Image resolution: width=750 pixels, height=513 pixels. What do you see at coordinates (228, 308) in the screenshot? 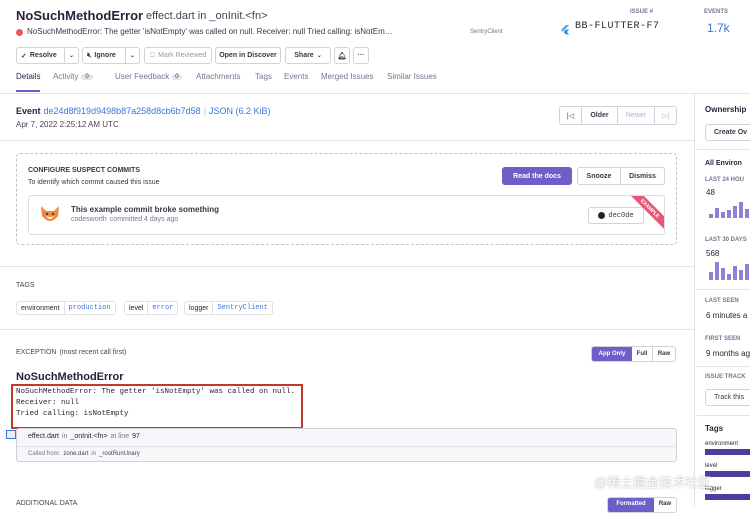
I see `tag-logger: logger SentryClient` at bounding box center [228, 308].